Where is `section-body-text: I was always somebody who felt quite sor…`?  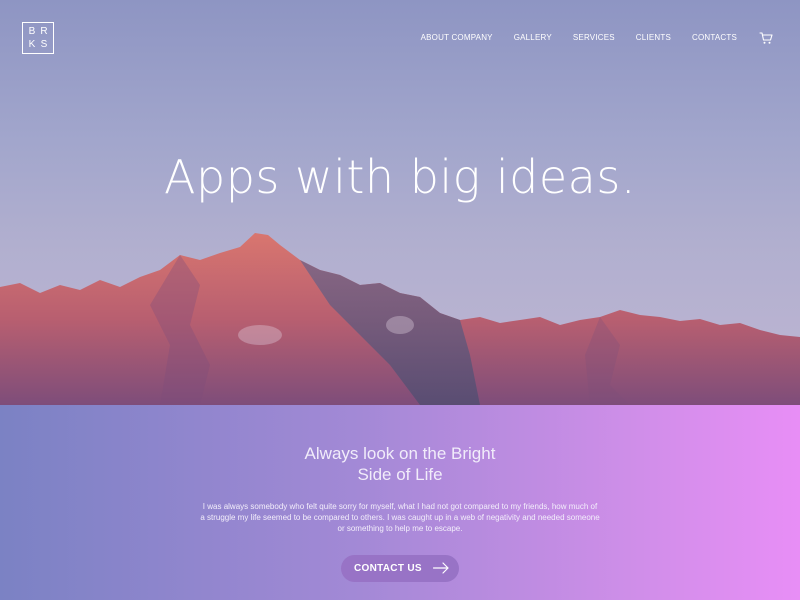
section-body-text: I was always somebody who felt quite sor… is located at coordinates (400, 517).